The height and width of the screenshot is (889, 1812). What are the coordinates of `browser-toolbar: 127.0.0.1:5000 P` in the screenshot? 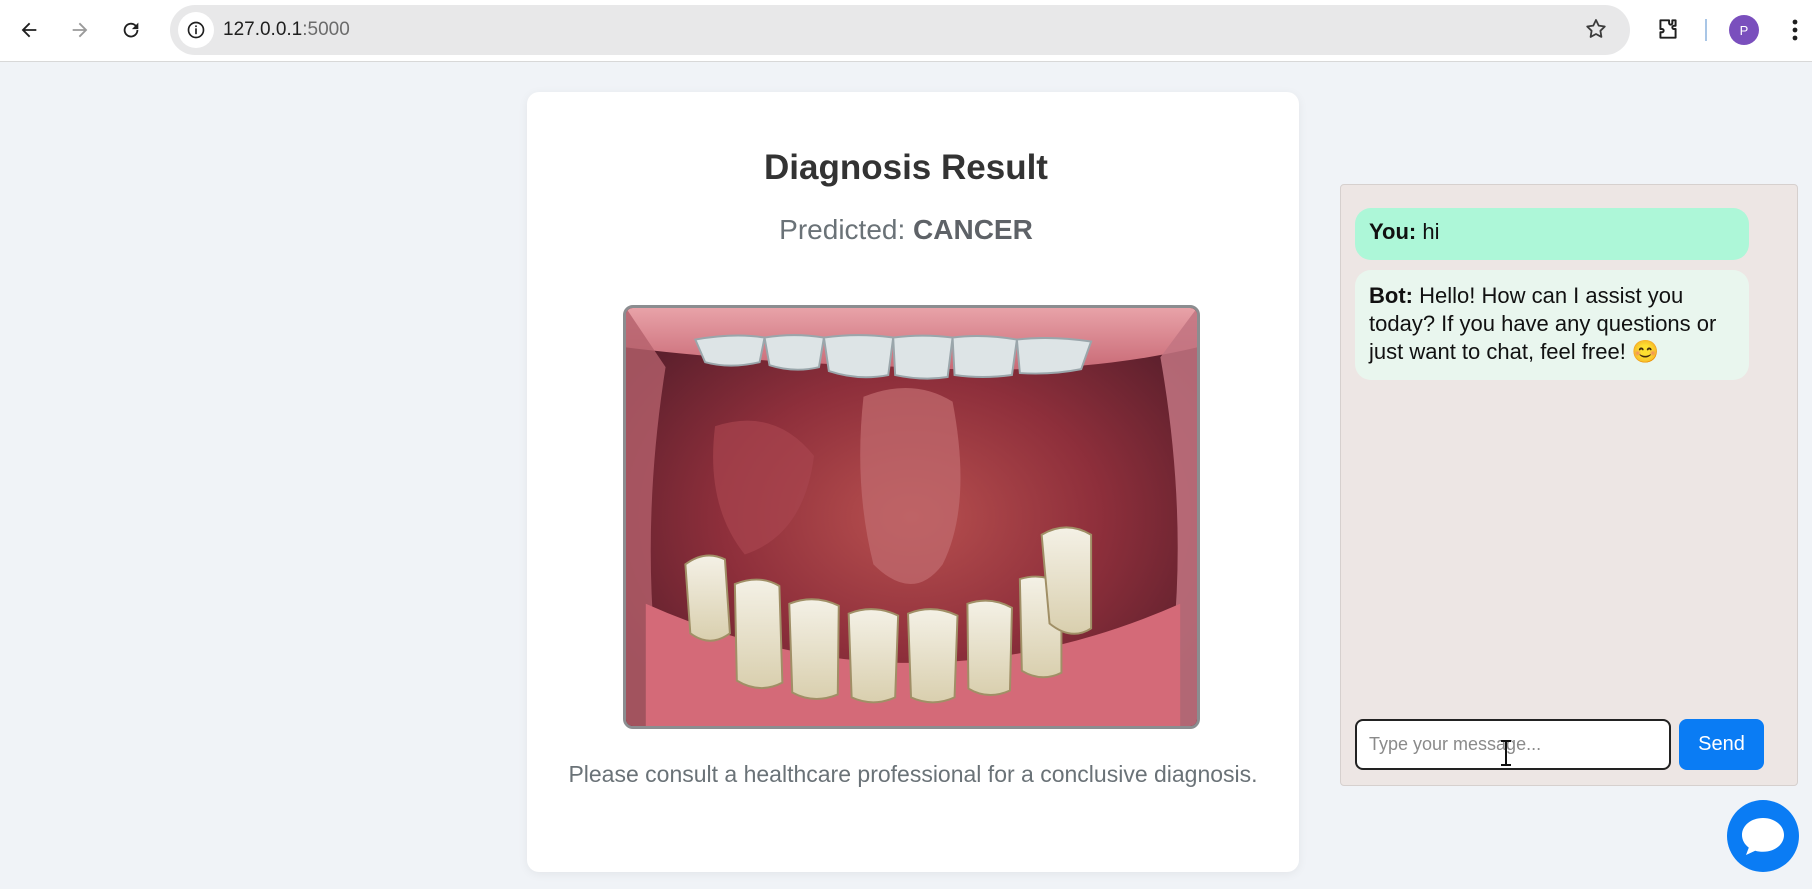 It's located at (906, 31).